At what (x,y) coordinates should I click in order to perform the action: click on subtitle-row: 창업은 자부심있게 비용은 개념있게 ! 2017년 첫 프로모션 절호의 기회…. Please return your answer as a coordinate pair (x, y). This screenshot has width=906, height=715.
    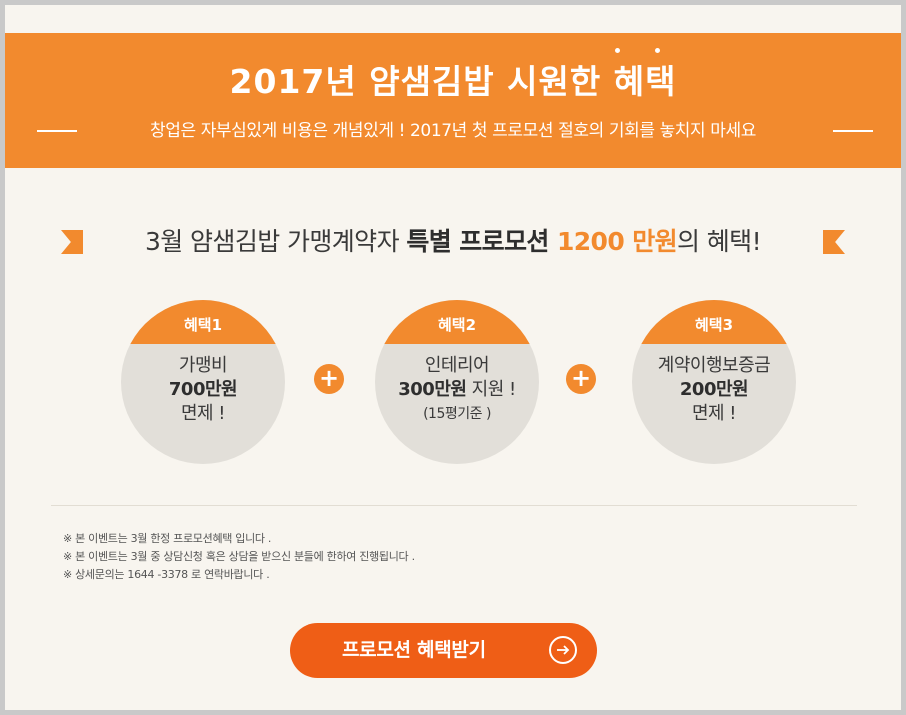
    Looking at the image, I should click on (453, 131).